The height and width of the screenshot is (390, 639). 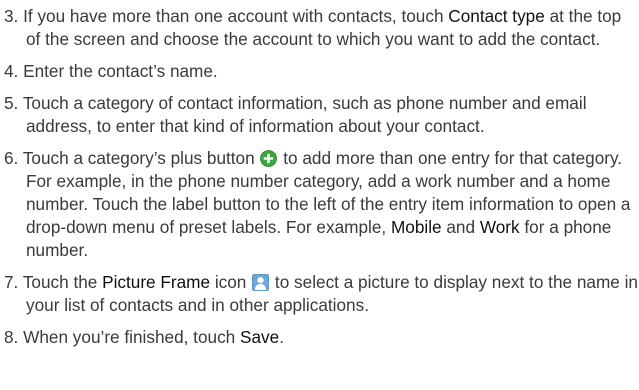 I want to click on plus-circle-icon, so click(x=269, y=158).